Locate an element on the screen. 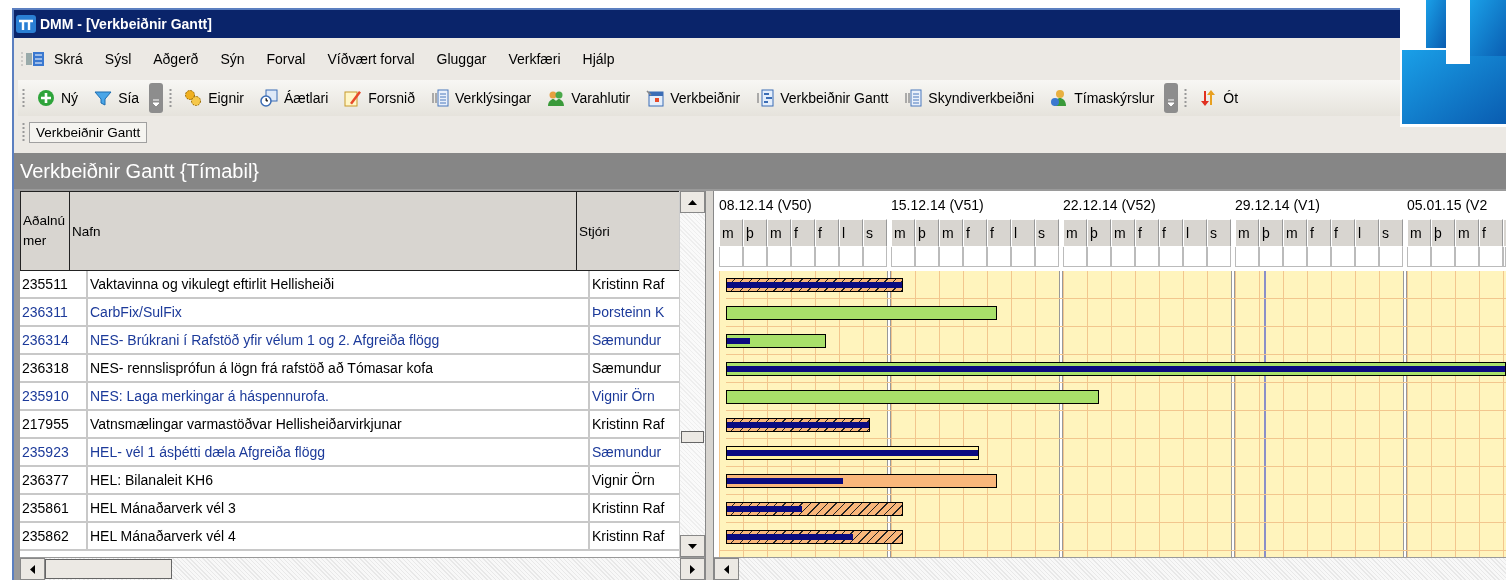 The width and height of the screenshot is (1506, 580). window-button: Verkbeiðnir Gantt is located at coordinates (88, 132).